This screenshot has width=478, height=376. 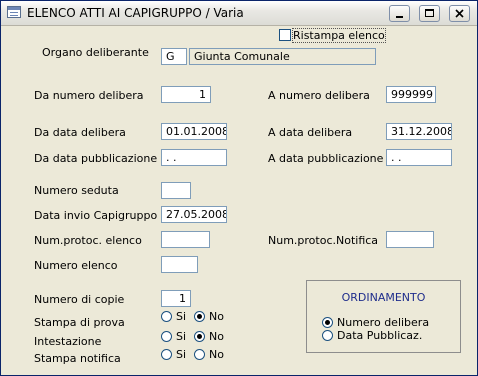 I want to click on close-icon, so click(x=459, y=13).